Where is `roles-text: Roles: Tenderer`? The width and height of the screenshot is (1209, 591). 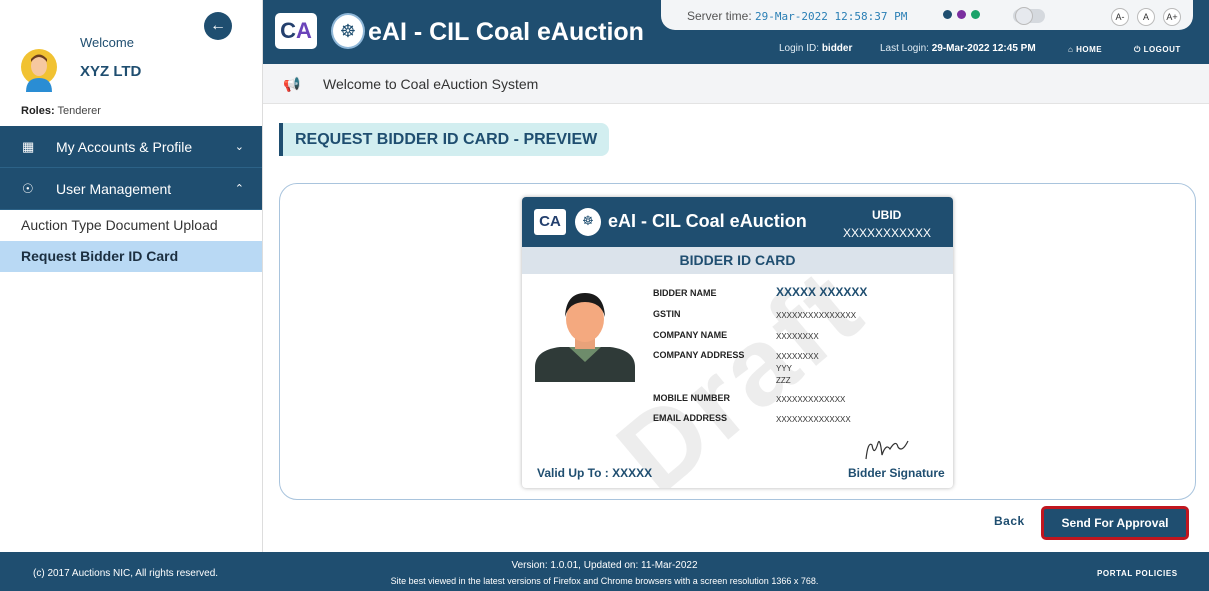
roles-text: Roles: Tenderer is located at coordinates (61, 111).